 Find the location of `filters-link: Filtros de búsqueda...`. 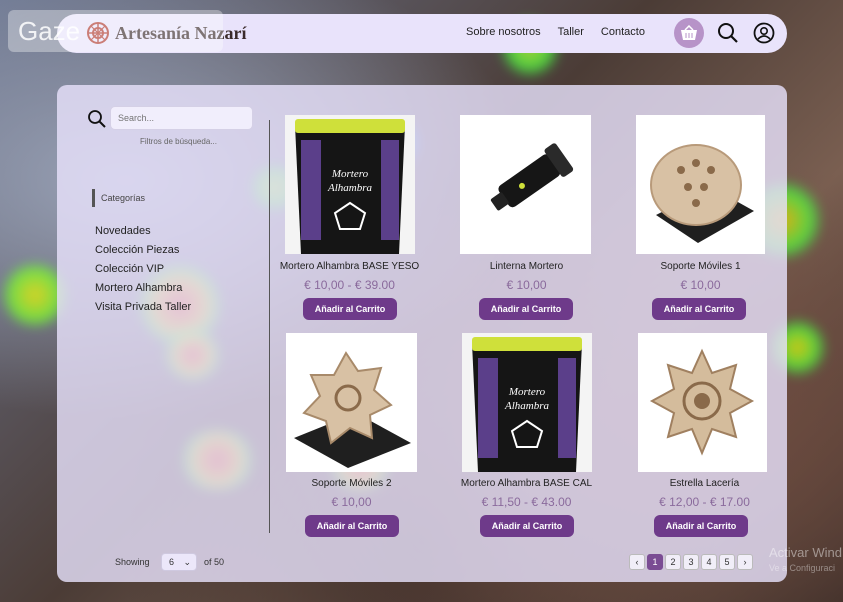

filters-link: Filtros de búsqueda... is located at coordinates (178, 141).